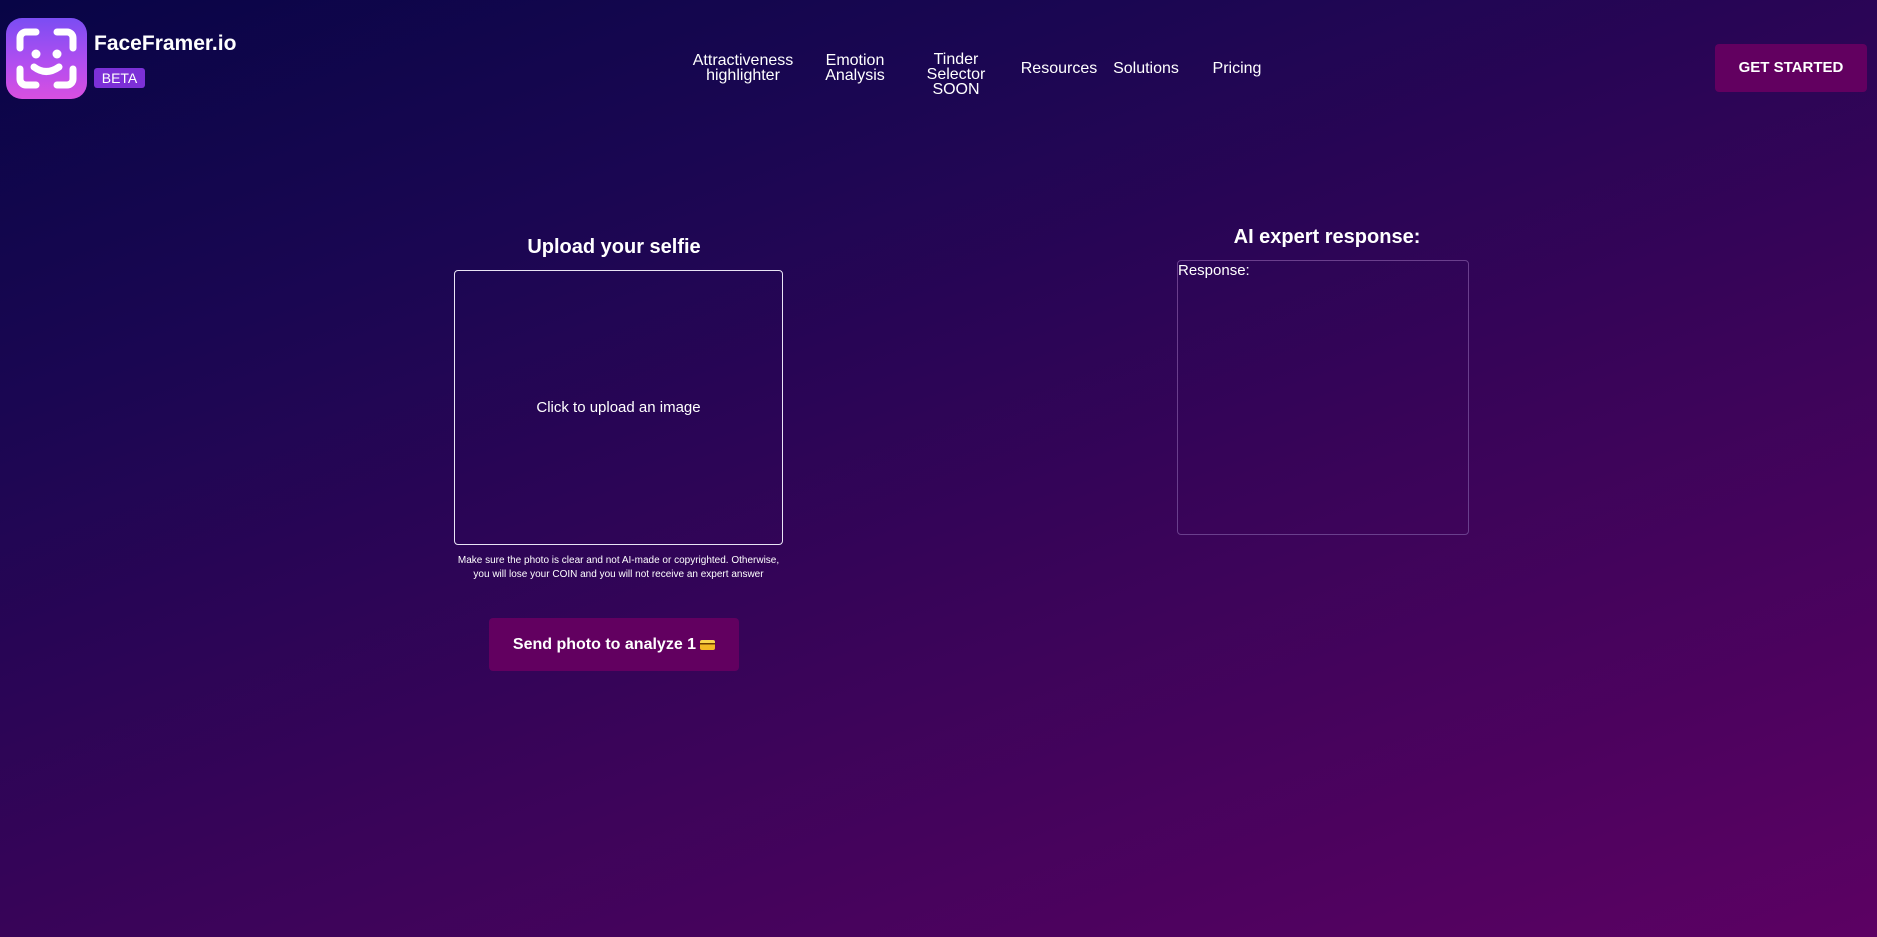 This screenshot has width=1877, height=937. Describe the element at coordinates (1214, 270) in the screenshot. I see `response-label: Response:` at that location.